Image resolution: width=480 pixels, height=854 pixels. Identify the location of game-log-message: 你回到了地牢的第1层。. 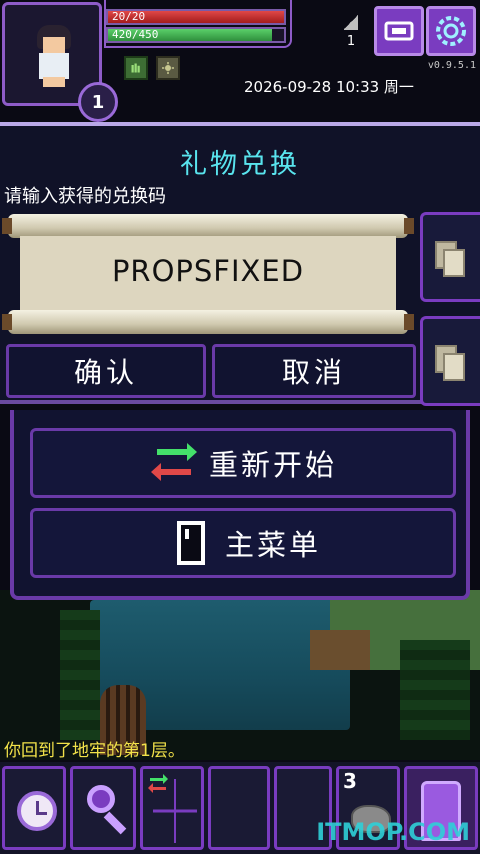
(94, 751).